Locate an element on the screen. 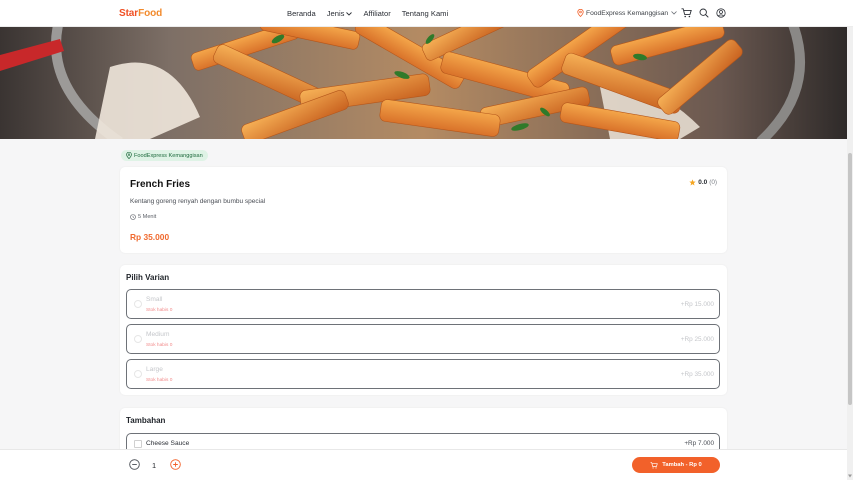 Image resolution: width=853 pixels, height=480 pixels. search-icon is located at coordinates (704, 13).